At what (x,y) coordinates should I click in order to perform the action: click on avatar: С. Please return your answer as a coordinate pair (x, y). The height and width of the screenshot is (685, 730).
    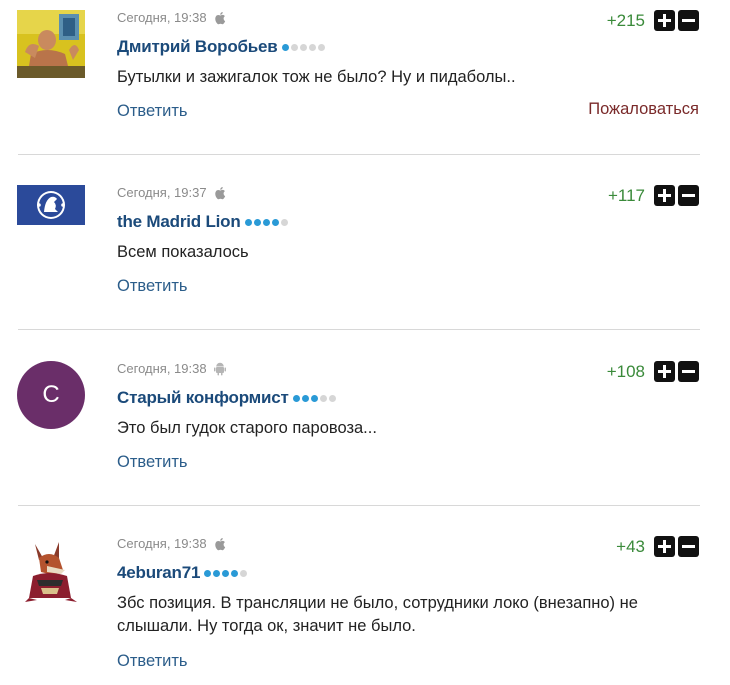
    Looking at the image, I should click on (51, 395).